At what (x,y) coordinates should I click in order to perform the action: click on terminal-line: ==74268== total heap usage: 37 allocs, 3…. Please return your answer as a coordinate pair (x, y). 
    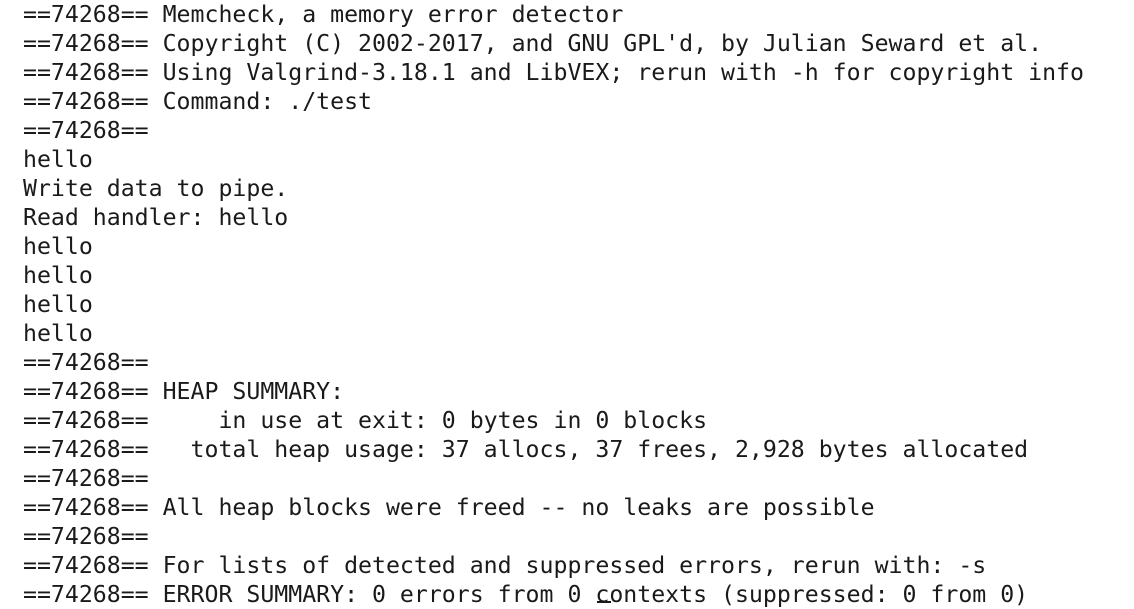
    Looking at the image, I should click on (526, 449).